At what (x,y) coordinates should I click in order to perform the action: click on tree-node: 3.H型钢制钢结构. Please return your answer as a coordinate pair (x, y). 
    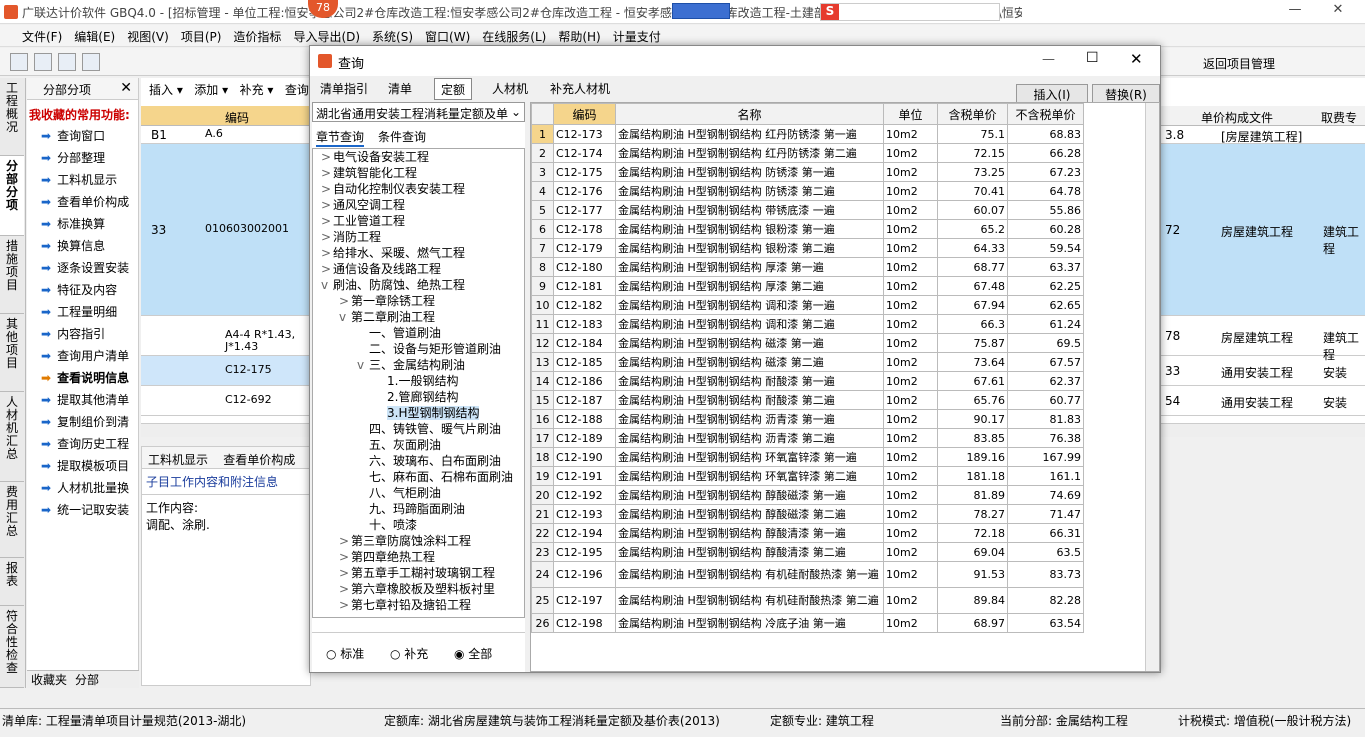
    Looking at the image, I should click on (418, 413).